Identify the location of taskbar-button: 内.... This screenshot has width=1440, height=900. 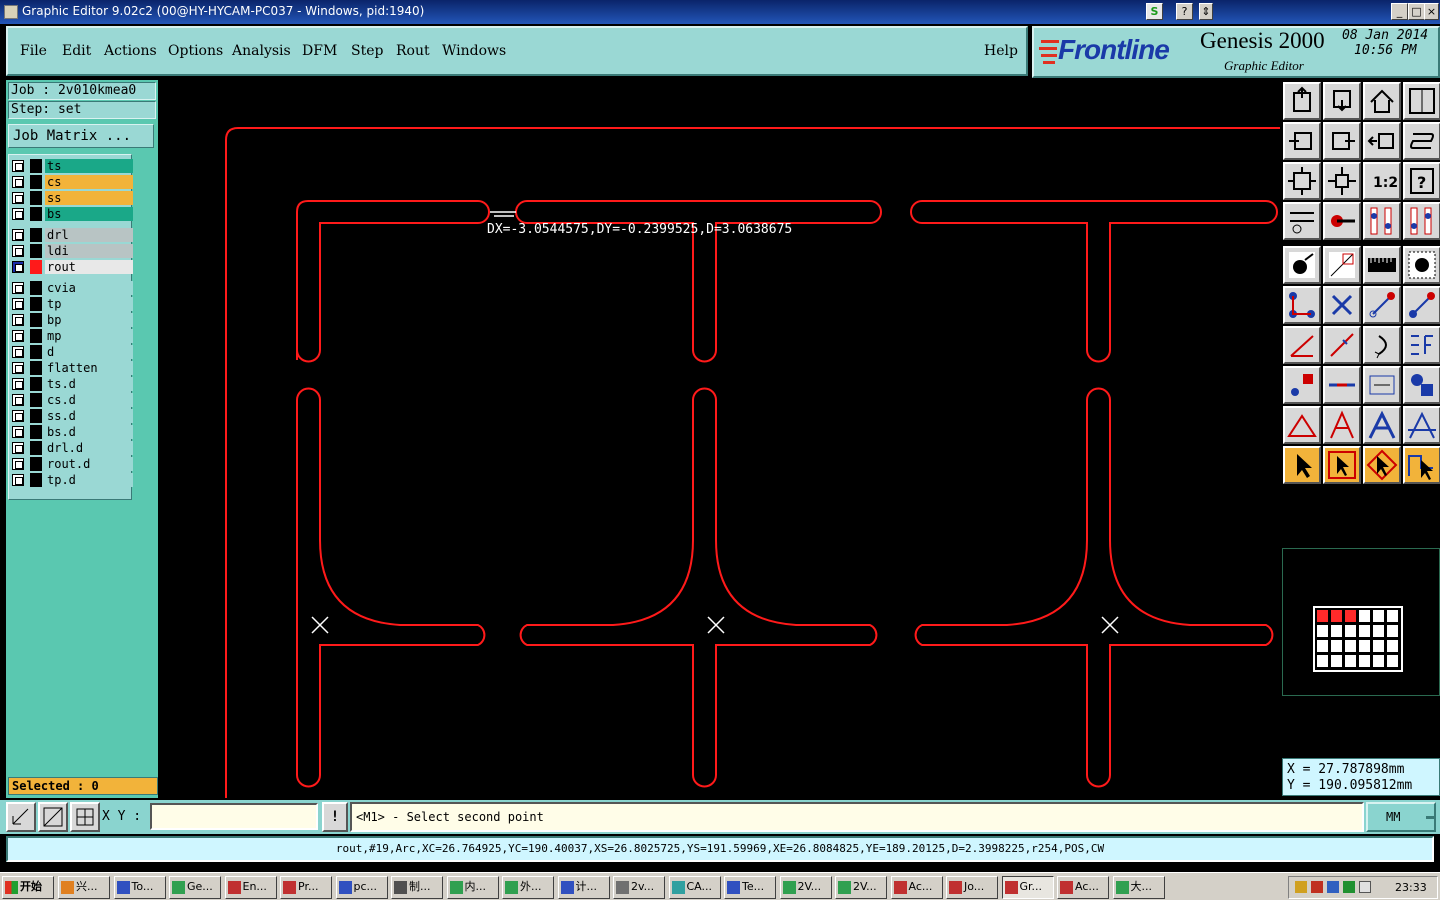
(472, 887).